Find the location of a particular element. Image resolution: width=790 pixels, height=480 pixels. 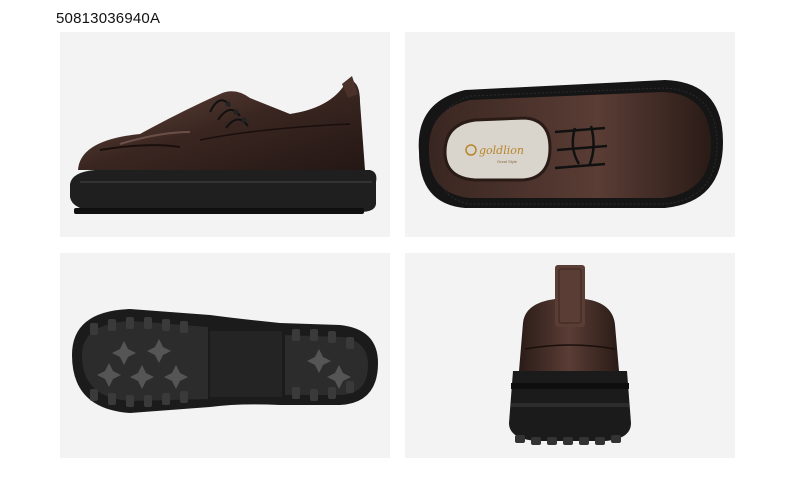

svg-text: goldlion is located at coordinates (501, 150).